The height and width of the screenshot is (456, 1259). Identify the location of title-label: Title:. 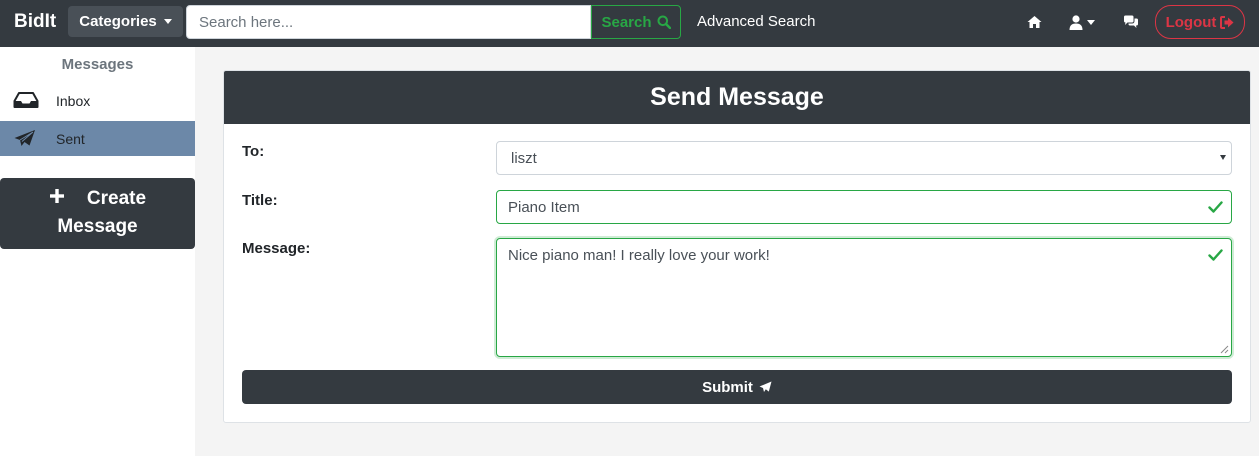
(260, 200).